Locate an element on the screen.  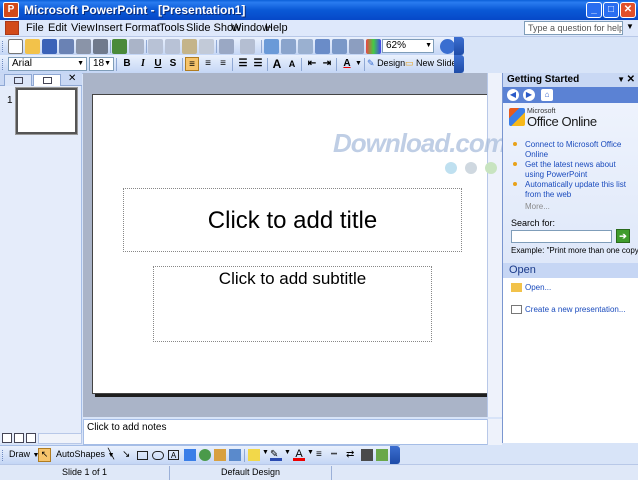
permission-icon is located at coordinates (66, 46).